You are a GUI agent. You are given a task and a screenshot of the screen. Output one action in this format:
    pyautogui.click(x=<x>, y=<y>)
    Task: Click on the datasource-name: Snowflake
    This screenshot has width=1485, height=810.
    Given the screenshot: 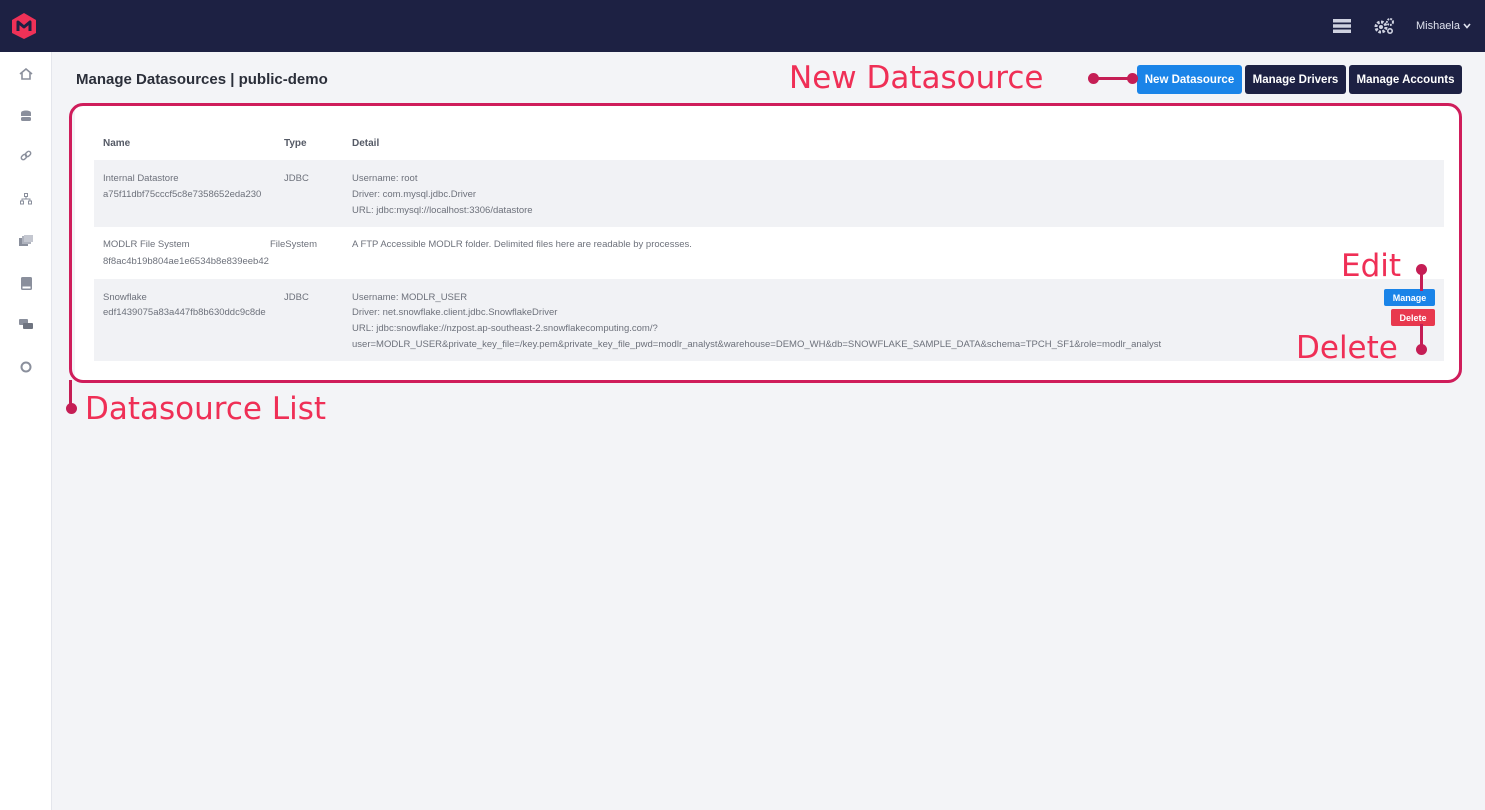 What is the action you would take?
    pyautogui.click(x=125, y=297)
    